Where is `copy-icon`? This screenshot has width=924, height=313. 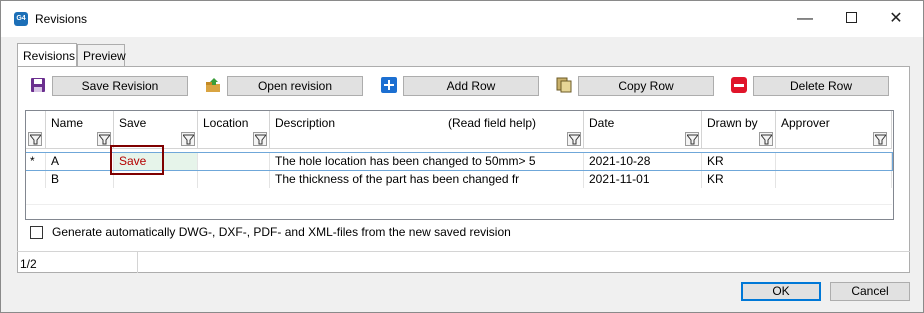
copy-icon is located at coordinates (564, 85).